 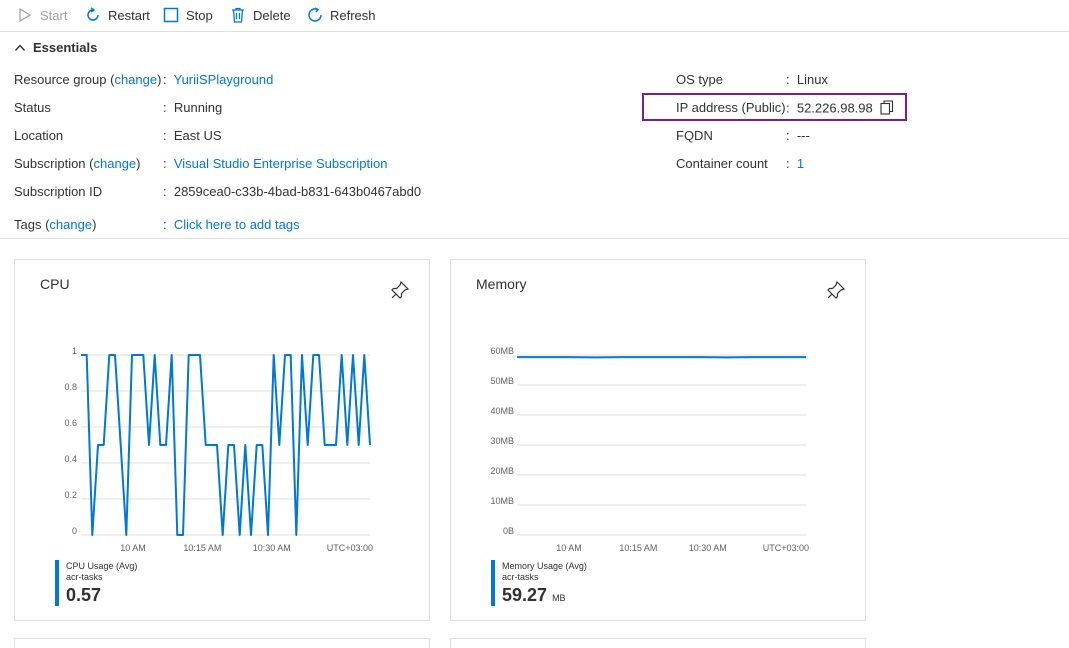 What do you see at coordinates (65, 47) in the screenshot?
I see `essentials-title: Essentials` at bounding box center [65, 47].